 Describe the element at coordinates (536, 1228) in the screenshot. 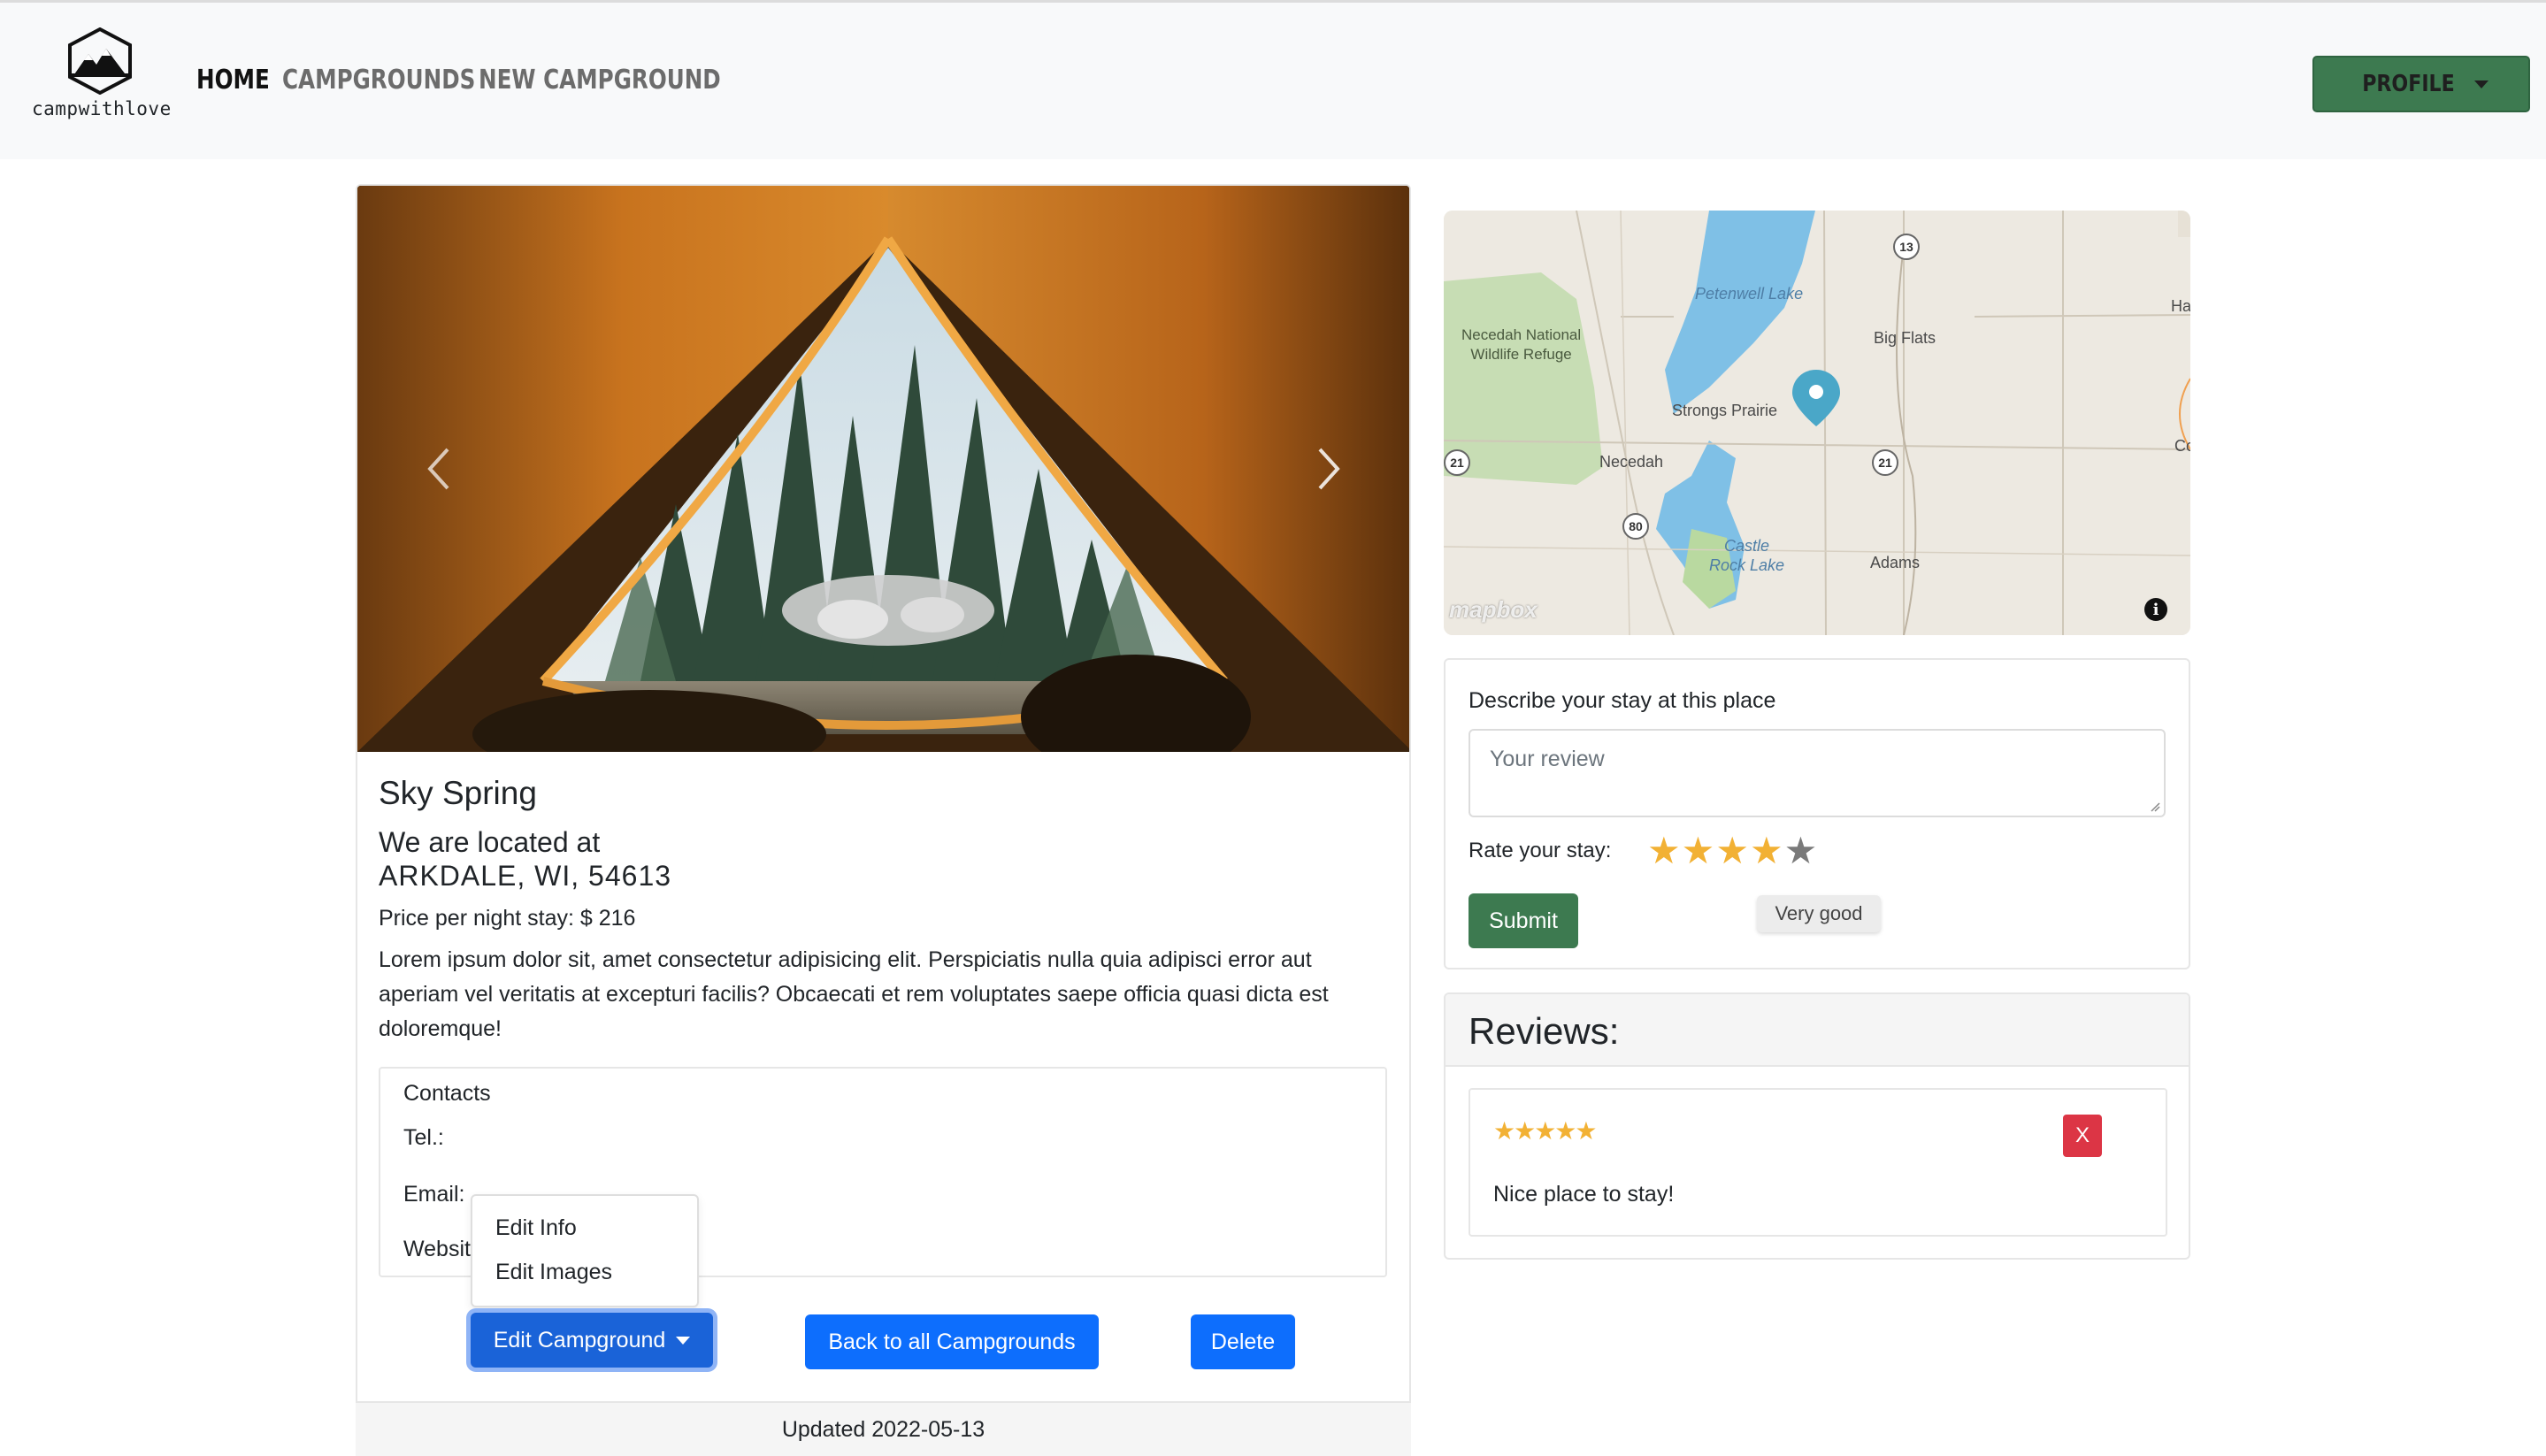

I see `edit-info-menu-item: Edit Info` at that location.